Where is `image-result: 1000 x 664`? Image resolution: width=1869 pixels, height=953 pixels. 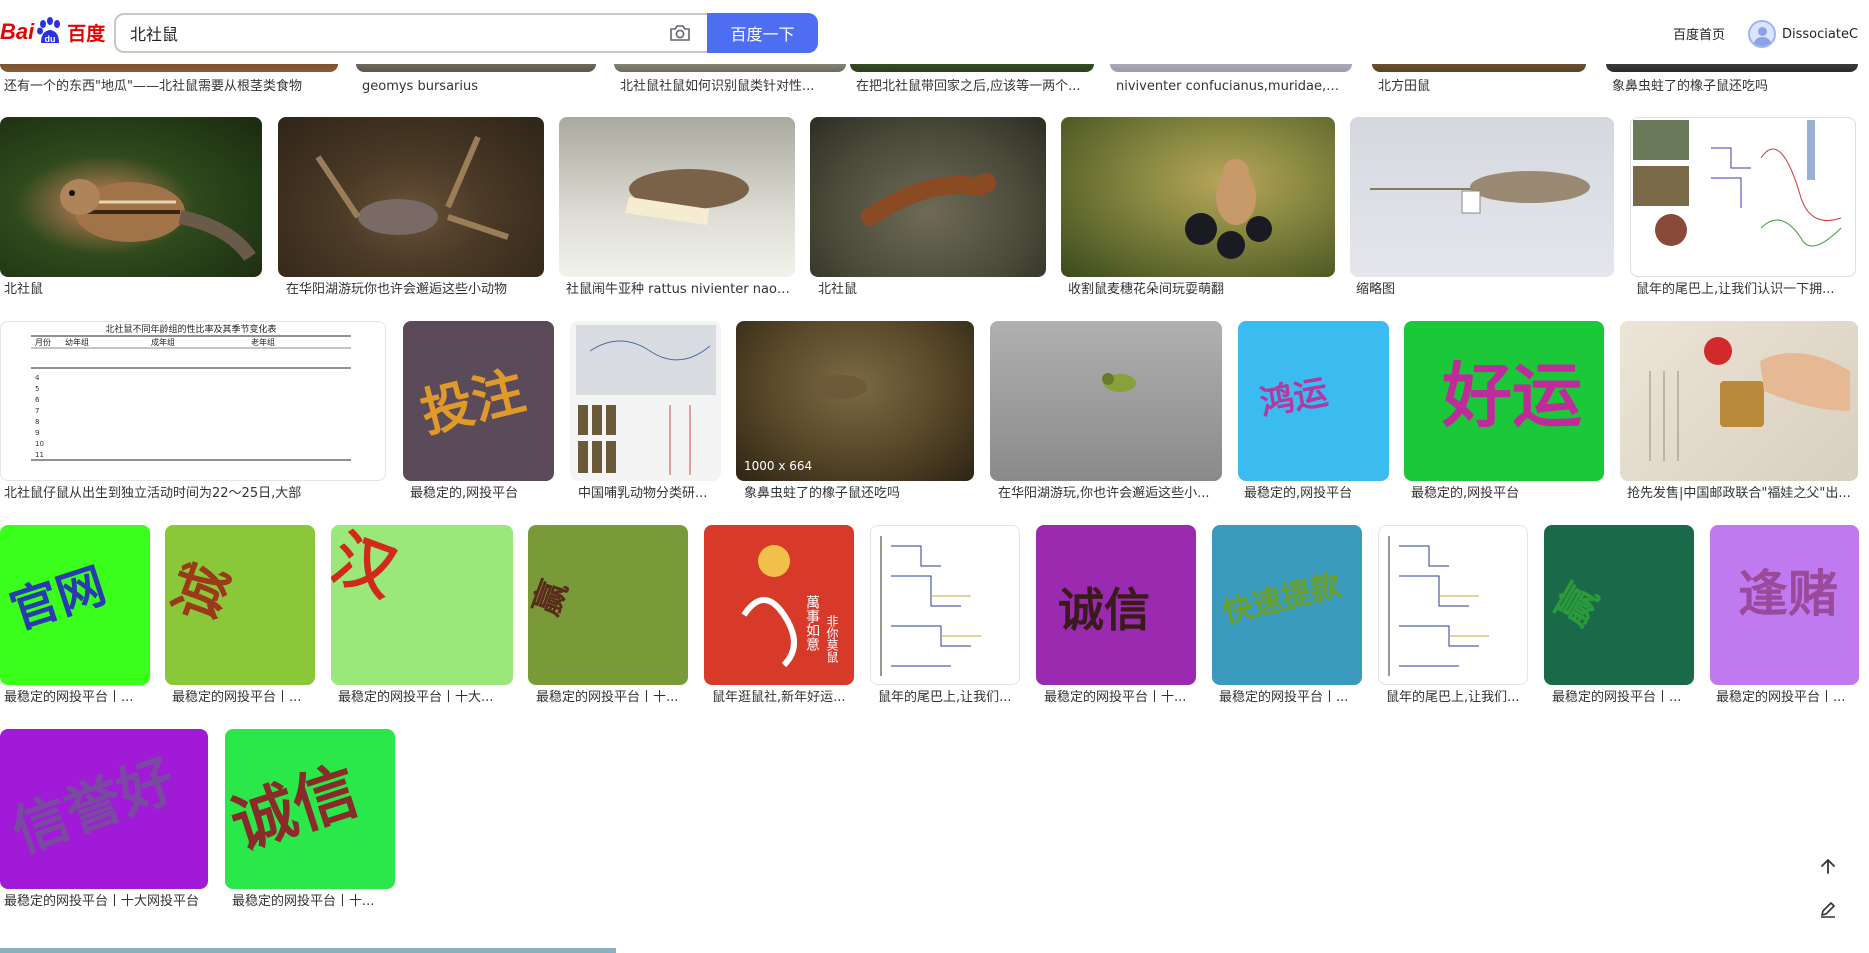 image-result: 1000 x 664 is located at coordinates (855, 401).